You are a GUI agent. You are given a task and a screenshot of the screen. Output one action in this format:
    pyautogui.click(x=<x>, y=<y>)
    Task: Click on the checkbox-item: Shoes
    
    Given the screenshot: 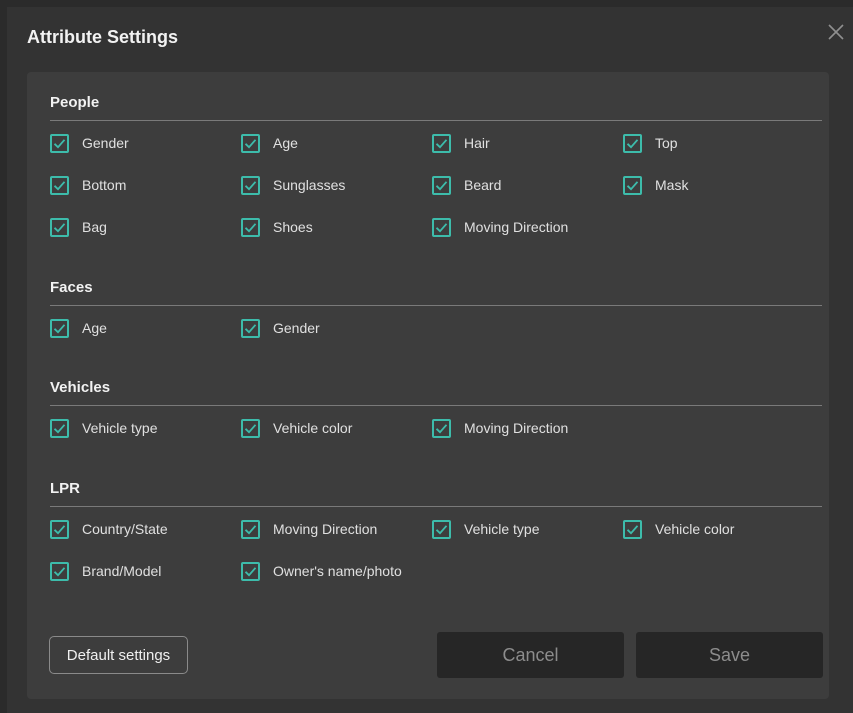 What is the action you would take?
    pyautogui.click(x=336, y=227)
    